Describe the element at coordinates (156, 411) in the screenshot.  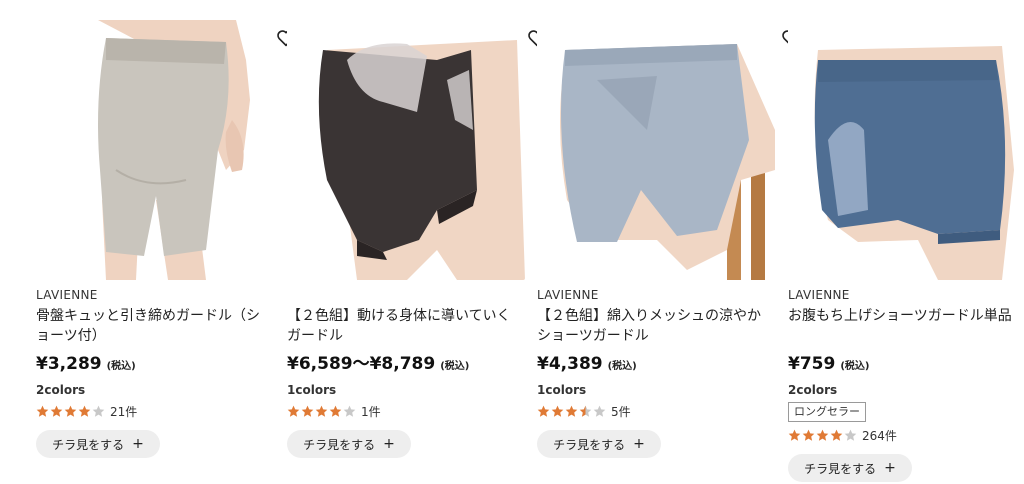
I see `rating-row: 21件` at that location.